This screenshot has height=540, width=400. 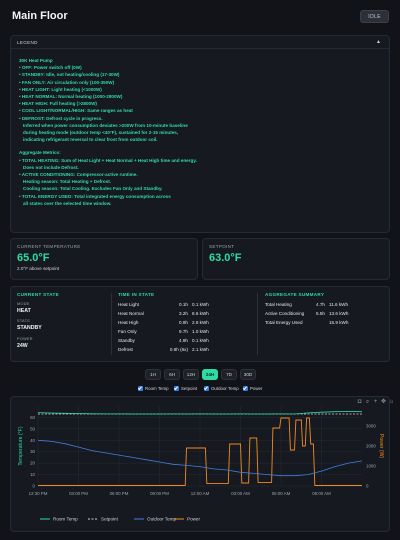 What do you see at coordinates (367, 402) in the screenshot?
I see `zoom-icon: ⌕` at bounding box center [367, 402].